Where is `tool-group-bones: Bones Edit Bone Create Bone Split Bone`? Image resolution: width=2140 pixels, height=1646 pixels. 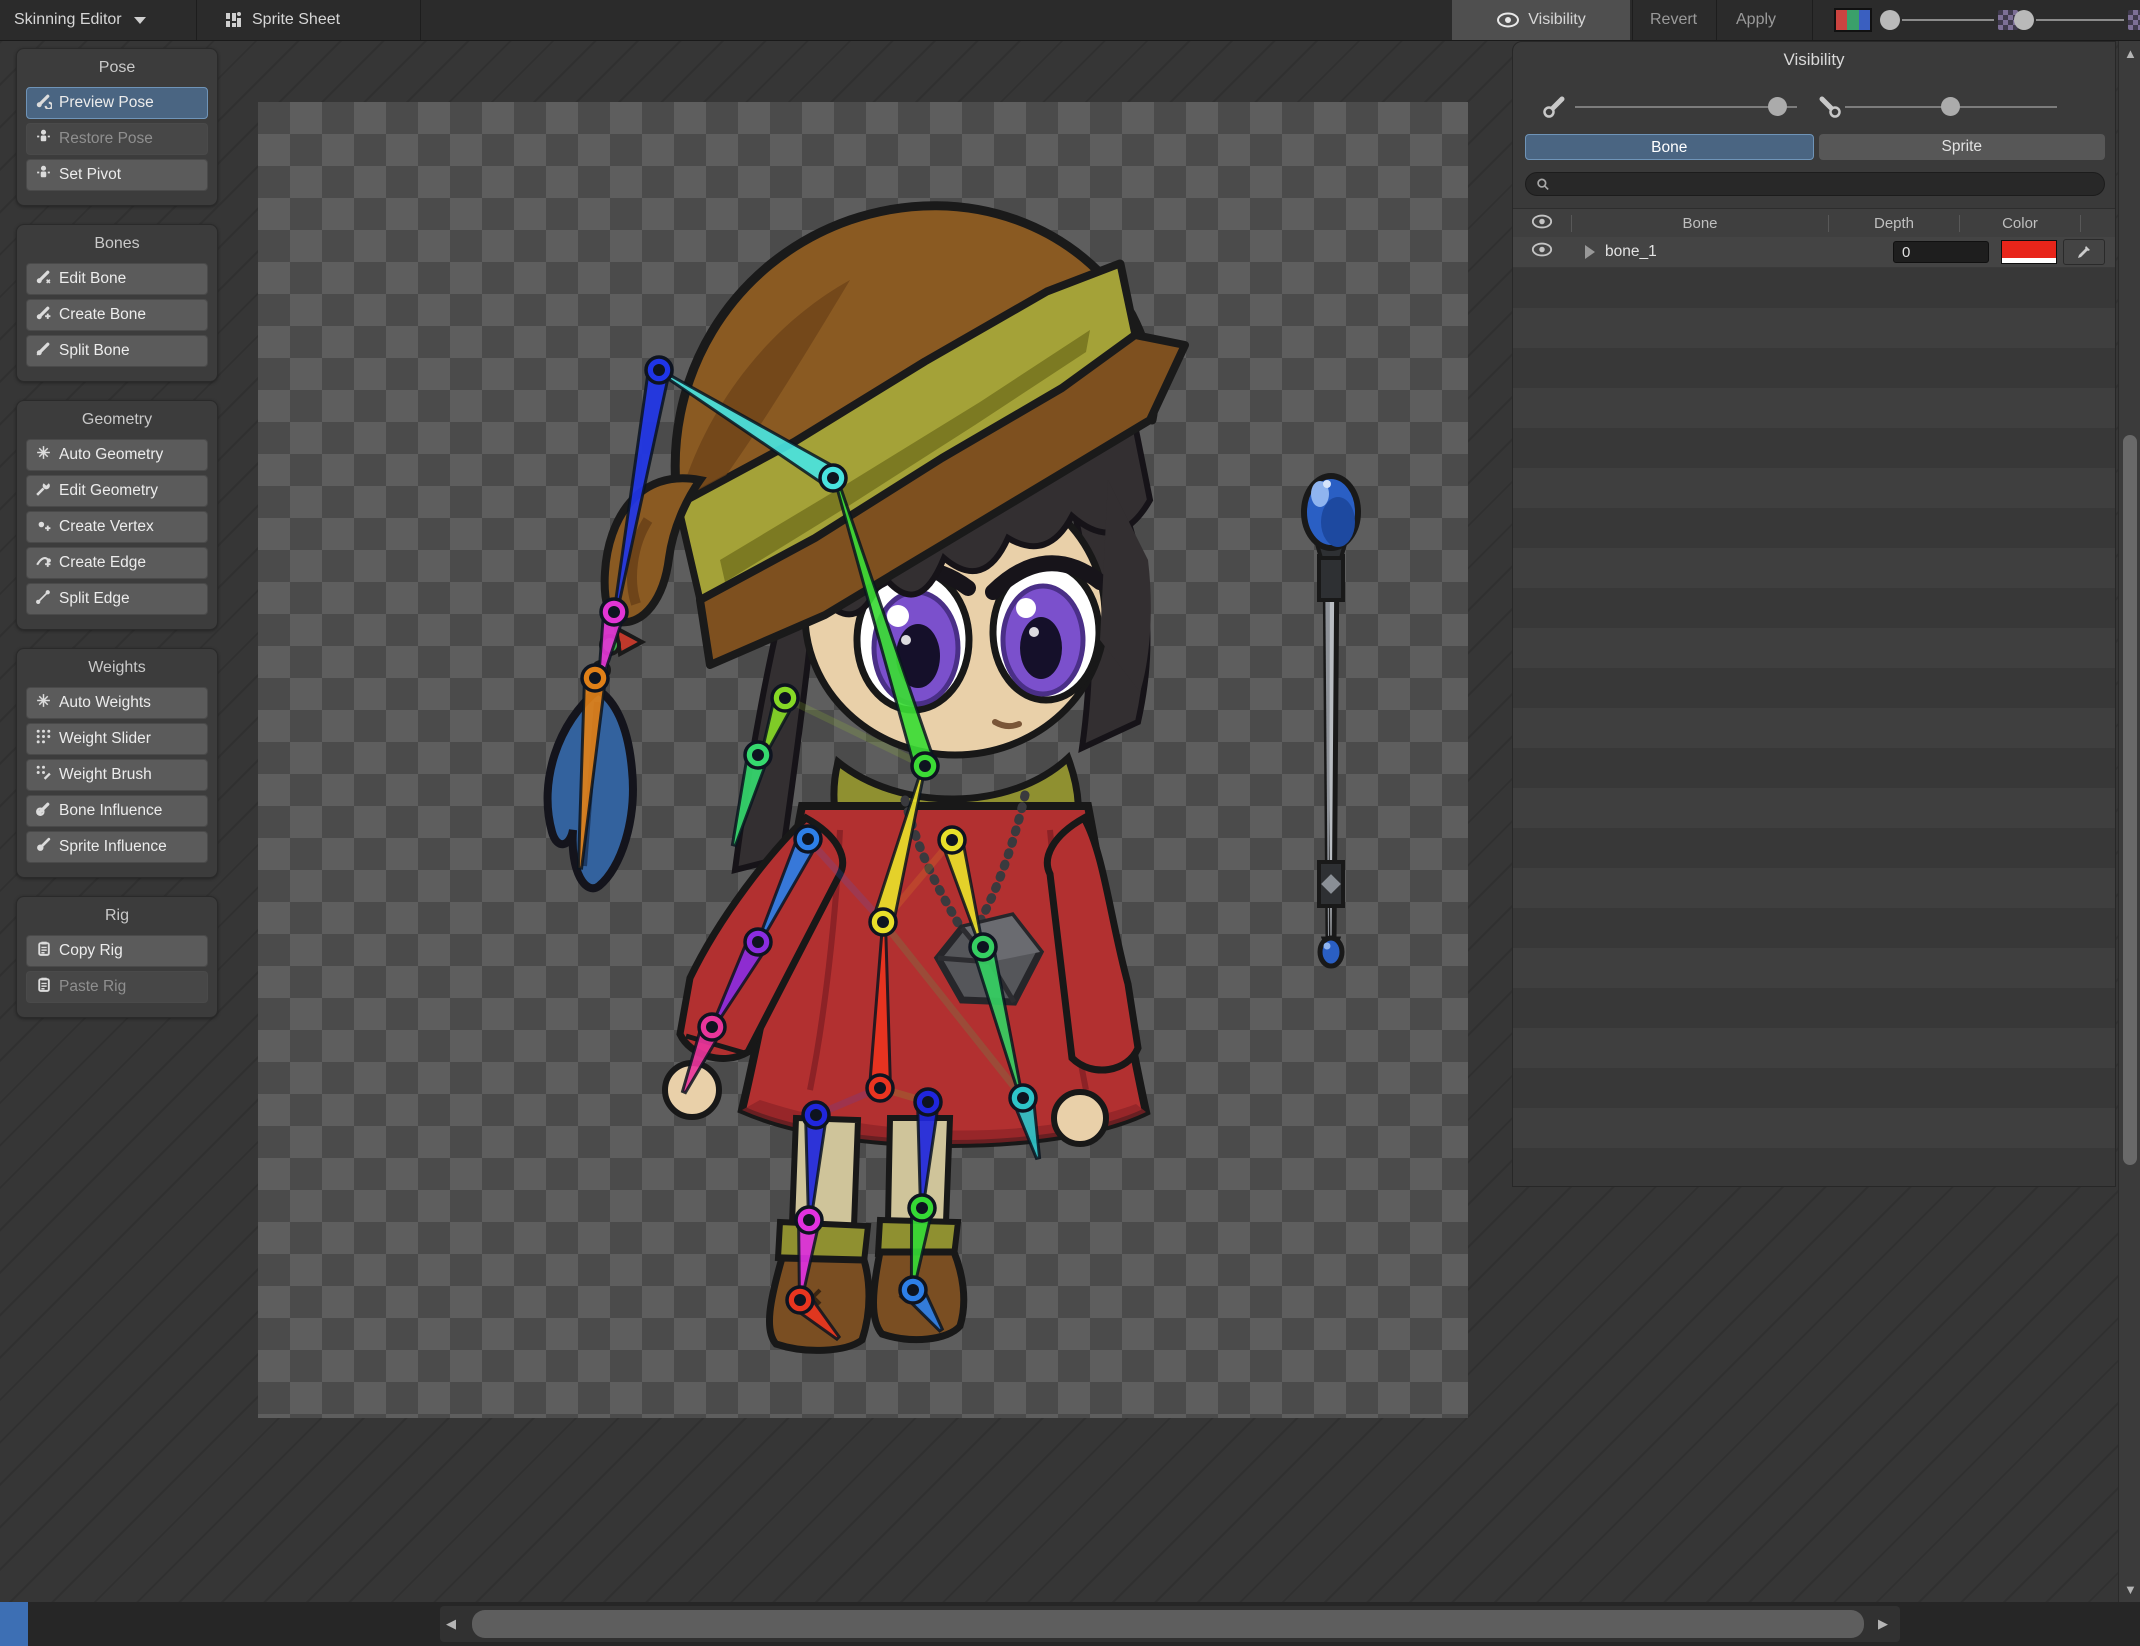
tool-group-bones: Bones Edit Bone Create Bone Split Bone is located at coordinates (117, 303).